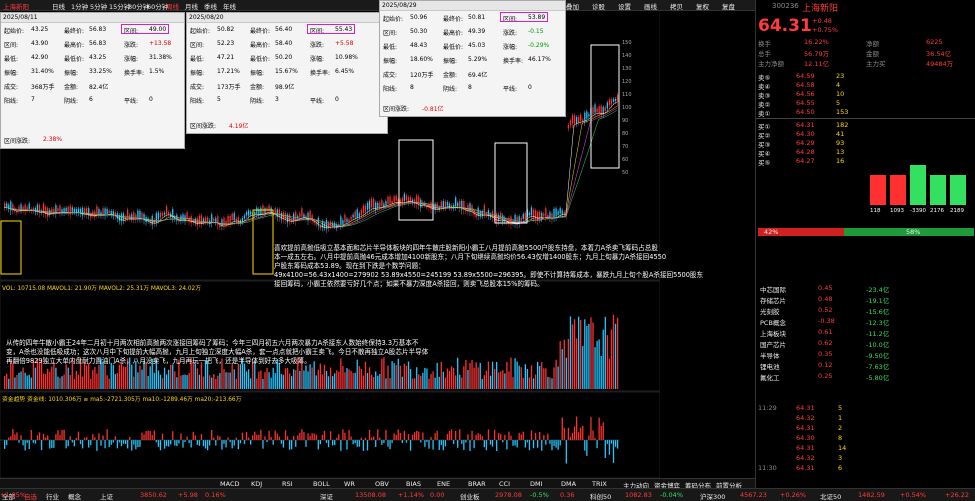 The image size is (975, 501). Describe the element at coordinates (865, 377) in the screenshot. I see `sector-row: 氟化工 0.25 -5.80亿` at that location.